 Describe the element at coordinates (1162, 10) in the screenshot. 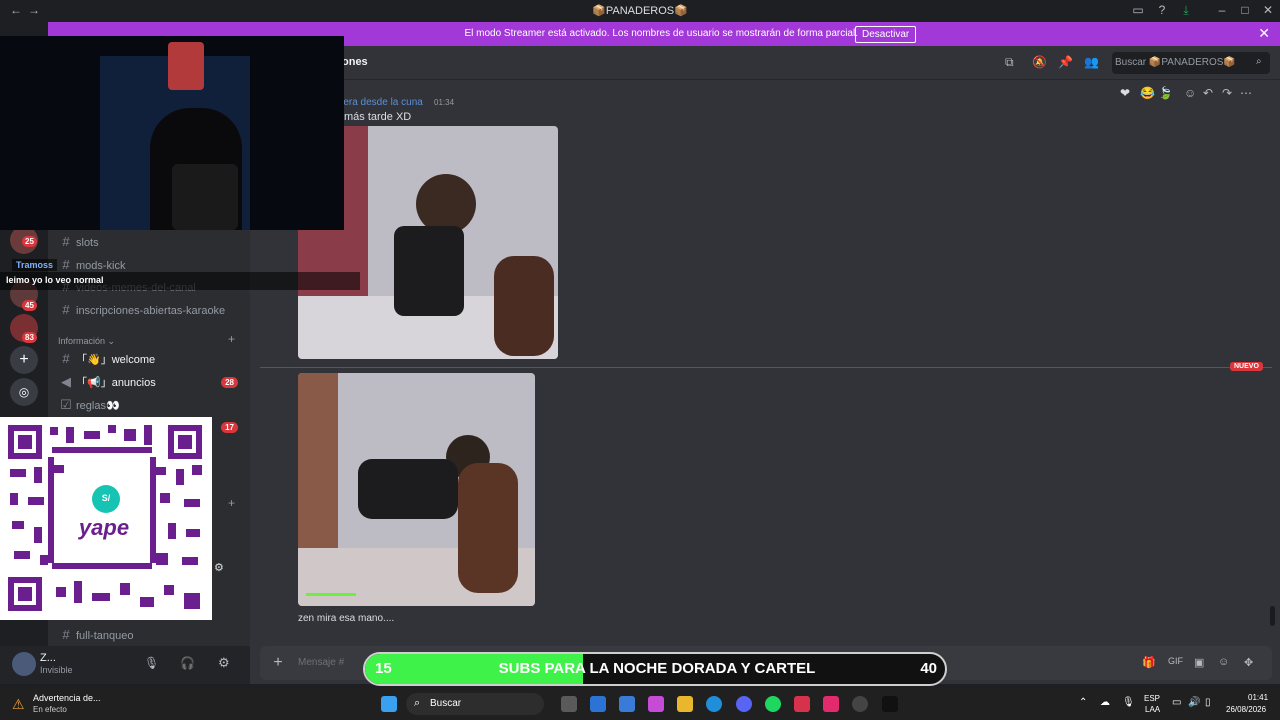

I see `help-icon: ?` at that location.